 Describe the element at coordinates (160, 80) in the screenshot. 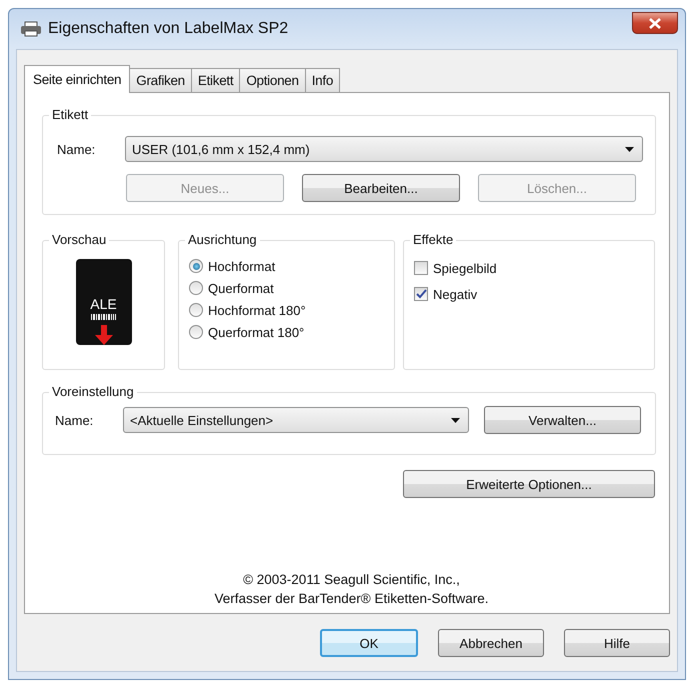

I see `tab: Grafiken` at that location.